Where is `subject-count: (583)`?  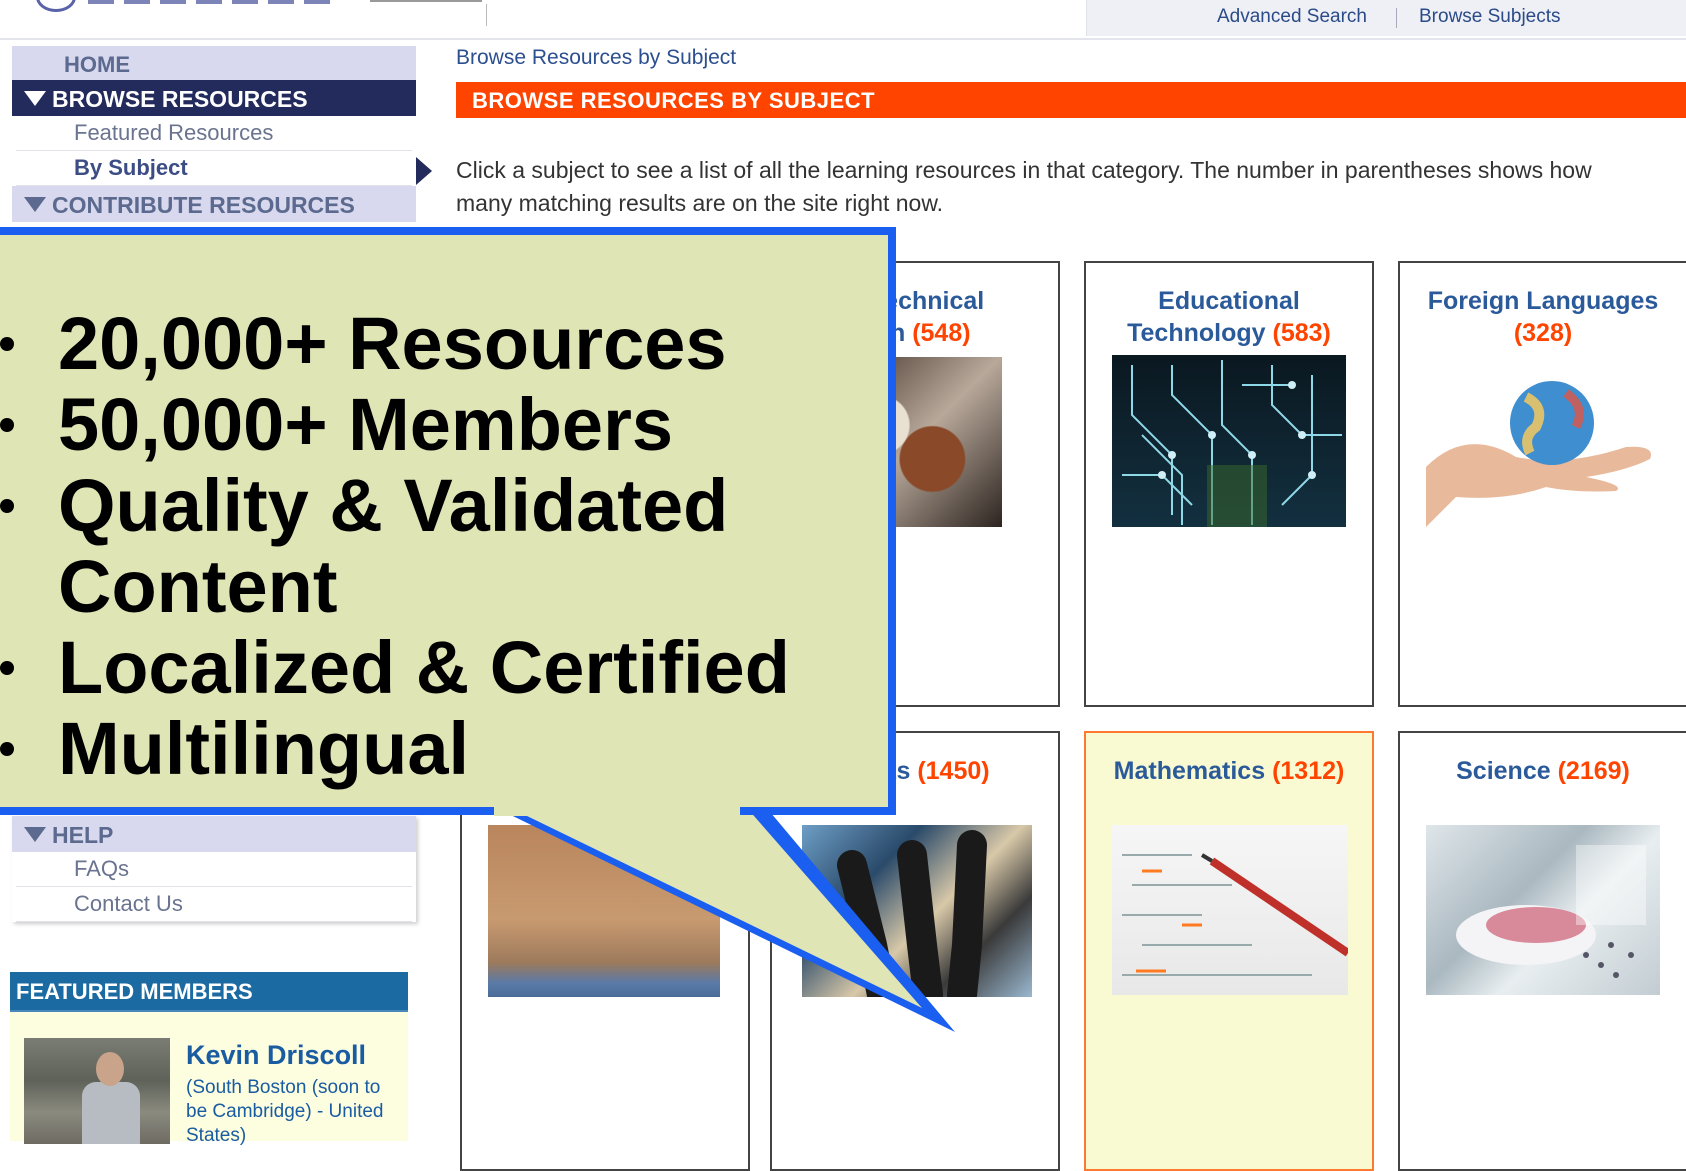 subject-count: (583) is located at coordinates (1301, 333).